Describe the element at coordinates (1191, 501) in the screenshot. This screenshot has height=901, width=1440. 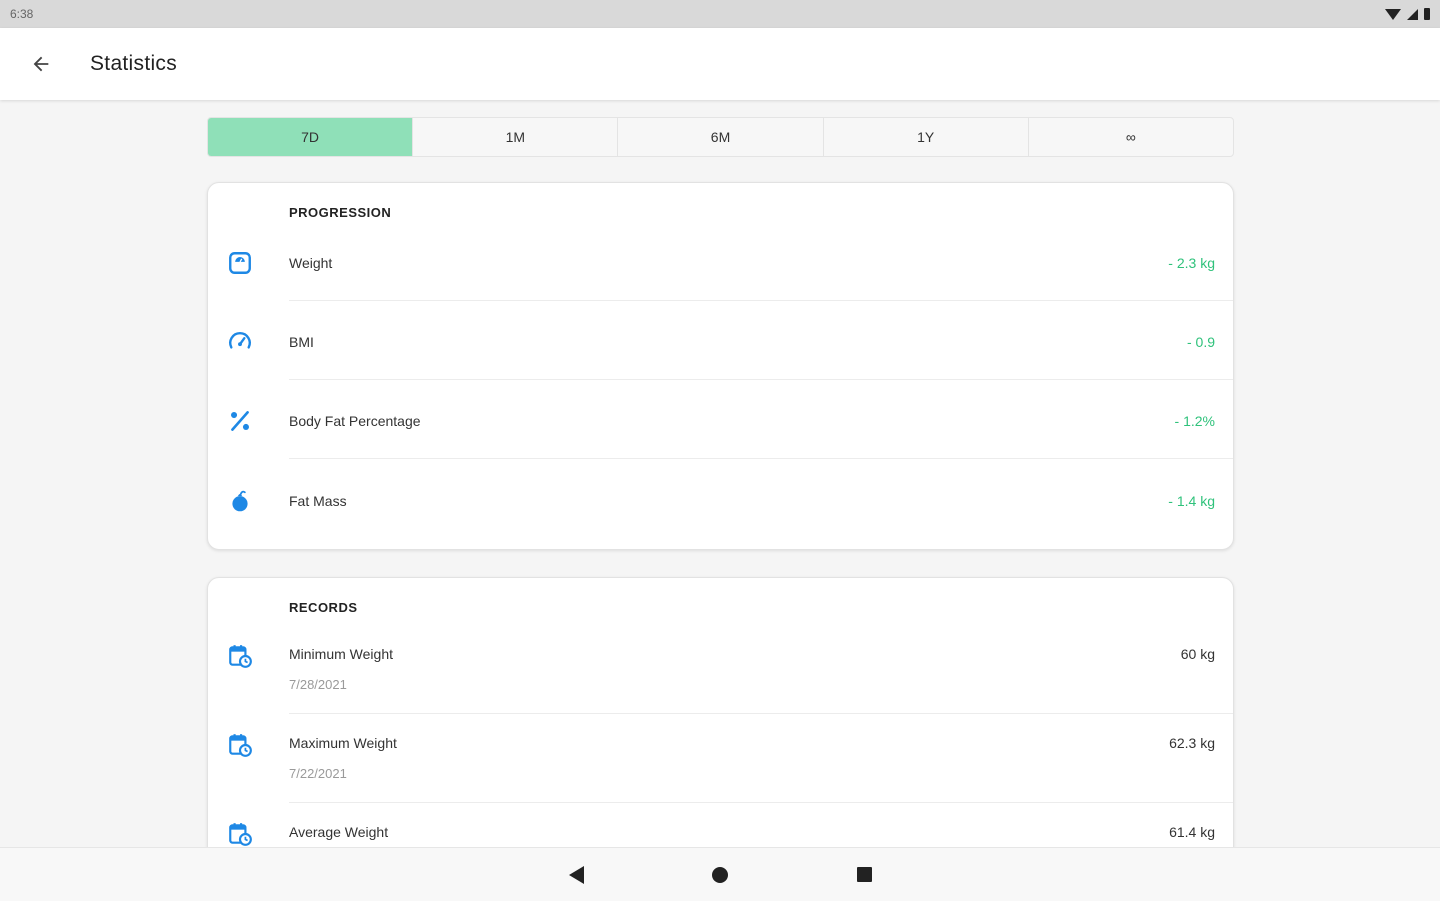
I see `row-value-fat-mass: - 1.4 kg` at that location.